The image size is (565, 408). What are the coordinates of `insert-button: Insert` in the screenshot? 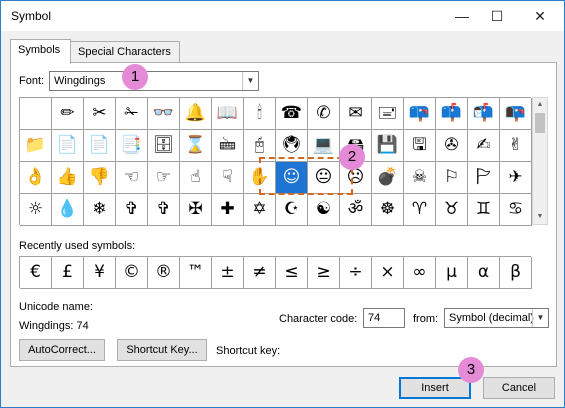 It's located at (435, 388).